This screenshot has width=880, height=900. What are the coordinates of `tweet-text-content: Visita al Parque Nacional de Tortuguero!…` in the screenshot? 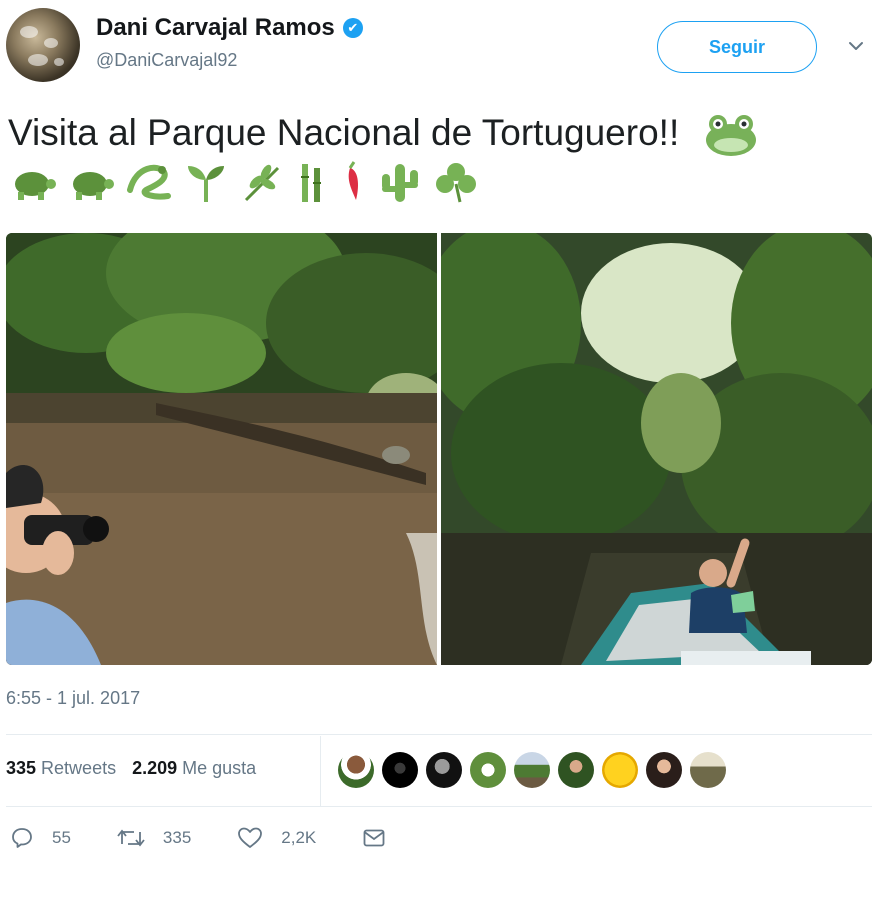 It's located at (344, 132).